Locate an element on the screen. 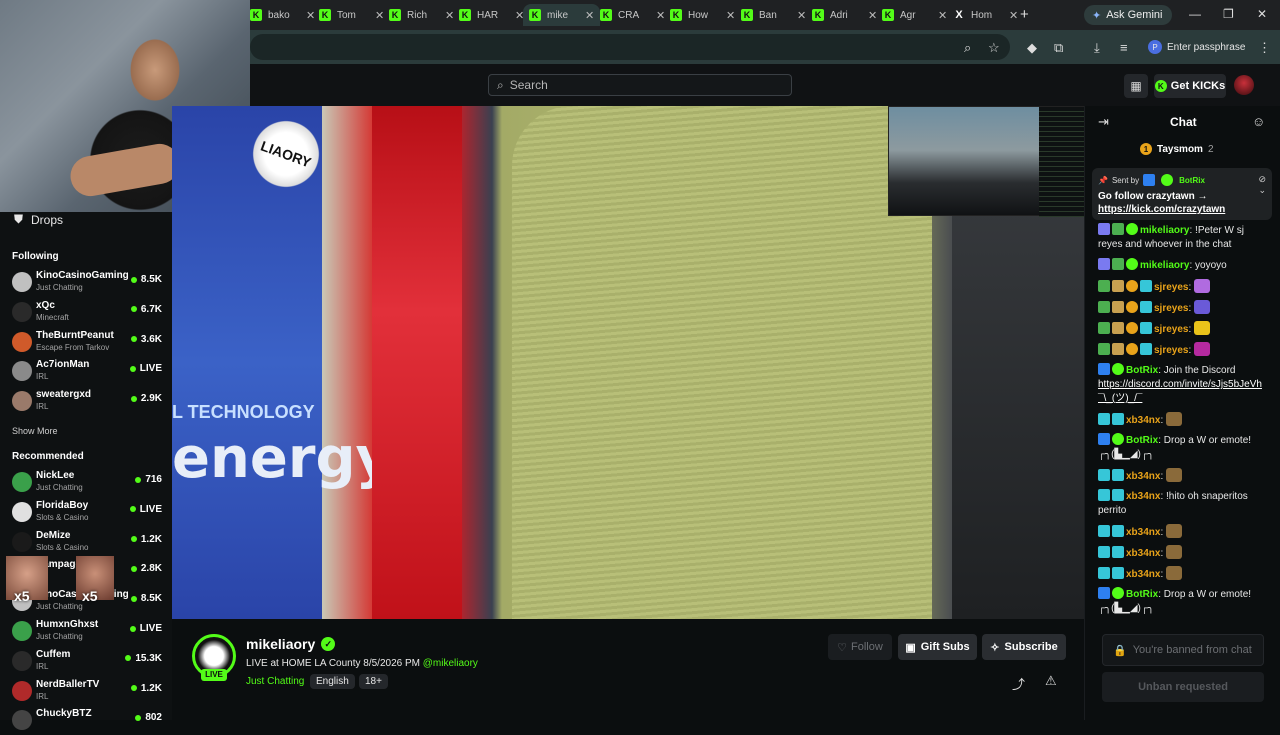 This screenshot has width=1280, height=735. browser-tab: K Ban ✕ is located at coordinates (773, 15).